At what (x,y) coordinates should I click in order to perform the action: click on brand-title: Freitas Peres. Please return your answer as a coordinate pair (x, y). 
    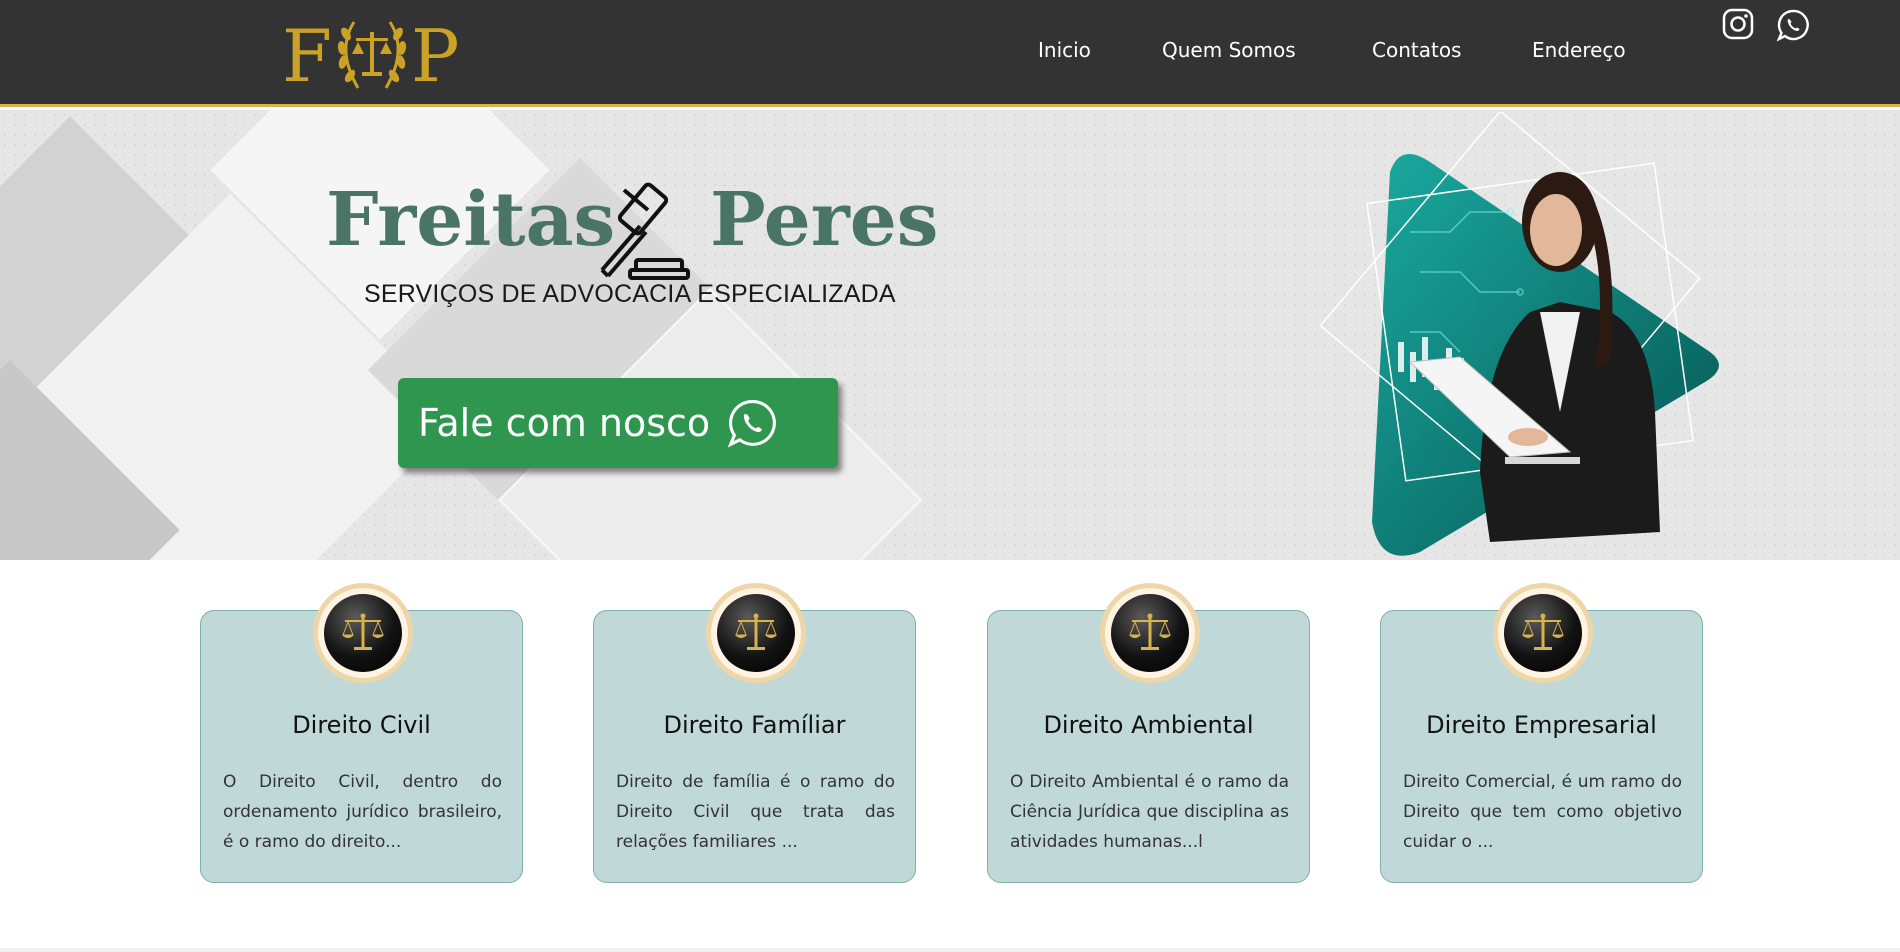
    Looking at the image, I should click on (646, 228).